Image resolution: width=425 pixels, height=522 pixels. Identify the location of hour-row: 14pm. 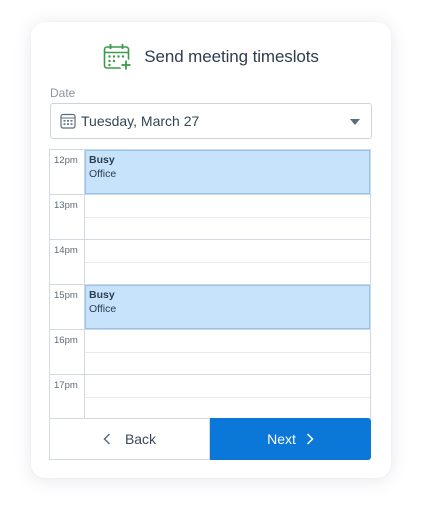
(210, 262).